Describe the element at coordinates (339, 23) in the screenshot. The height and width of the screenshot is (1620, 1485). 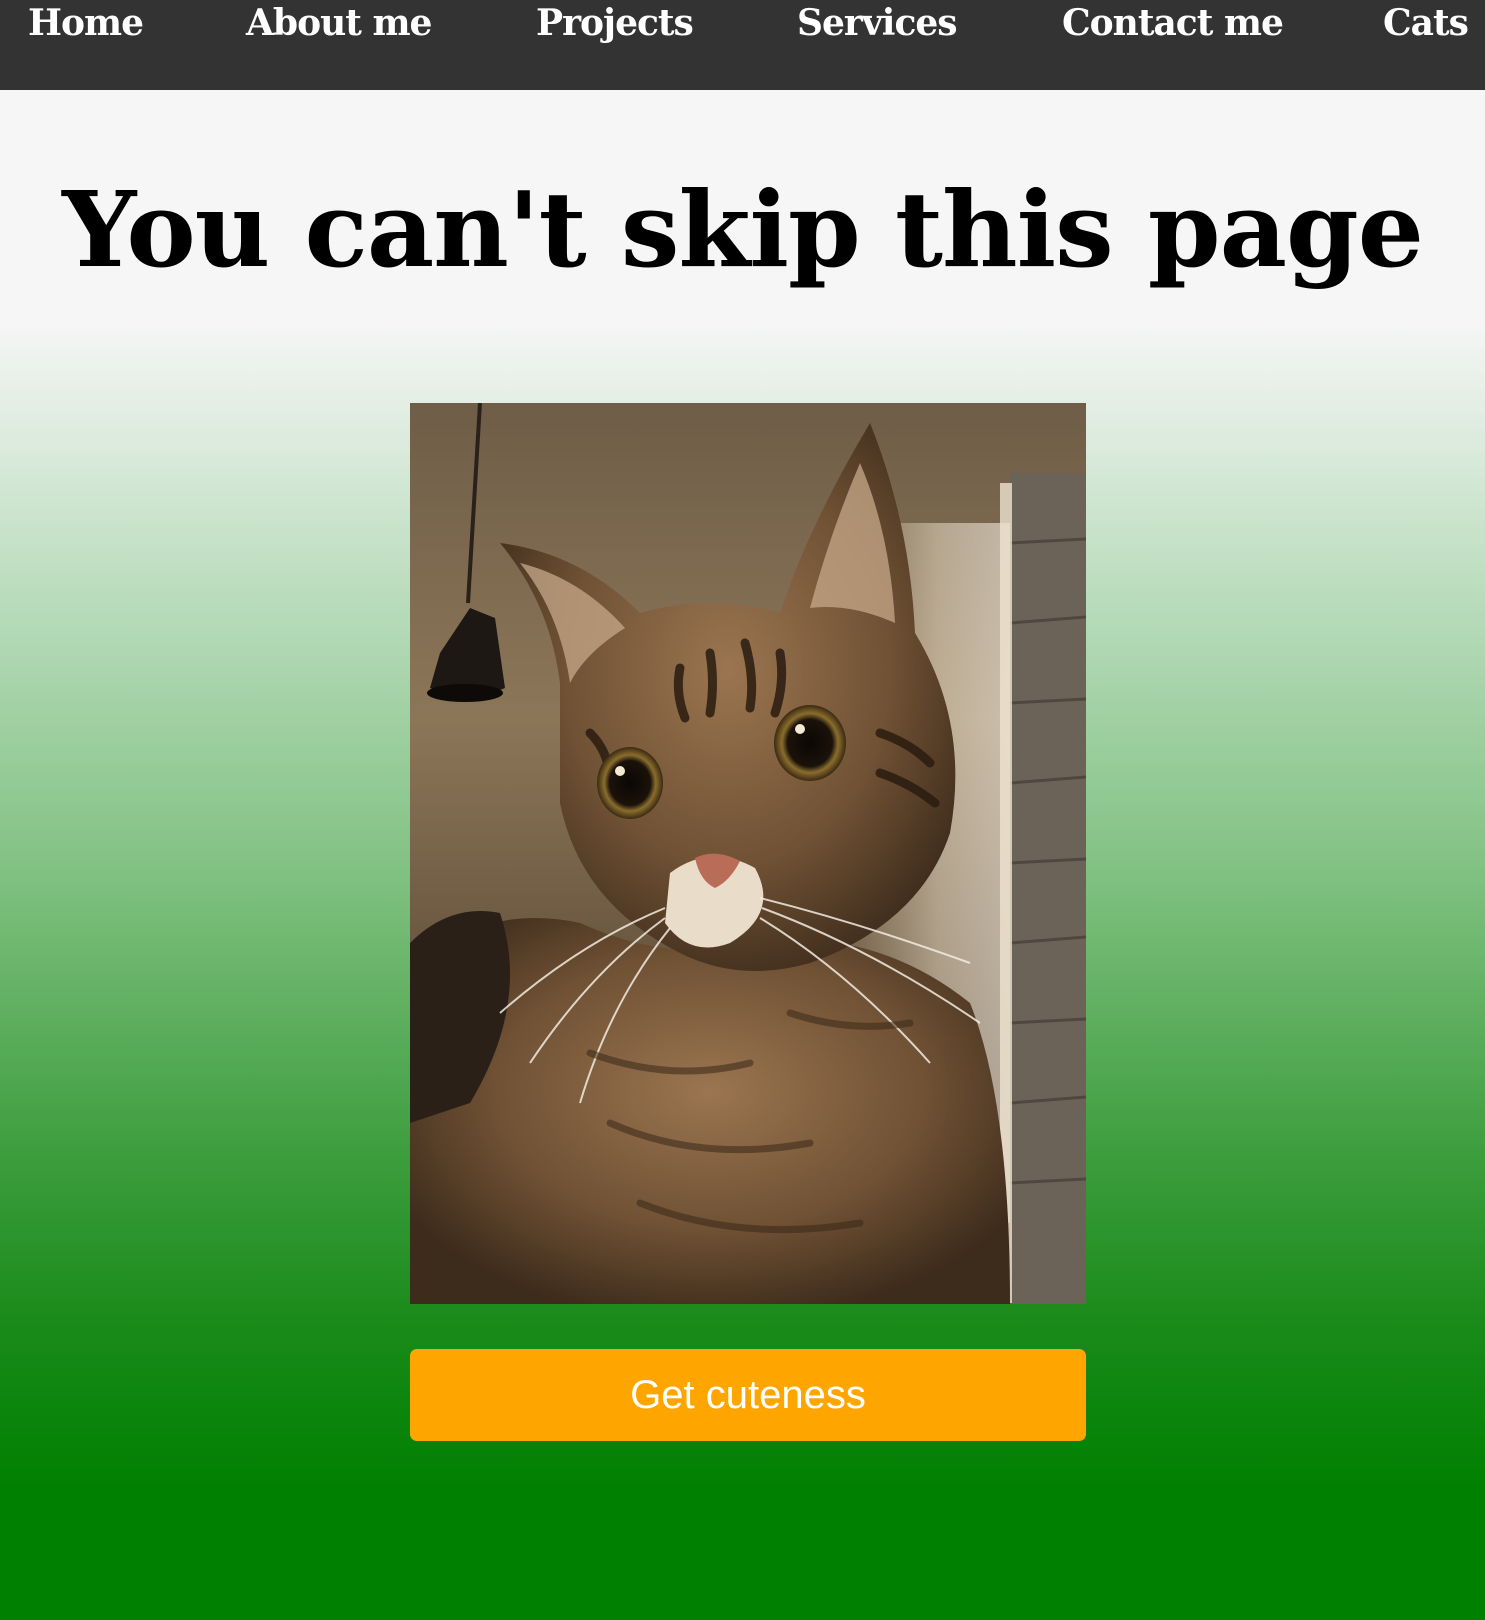
I see `nav-link-about-me: About me` at that location.